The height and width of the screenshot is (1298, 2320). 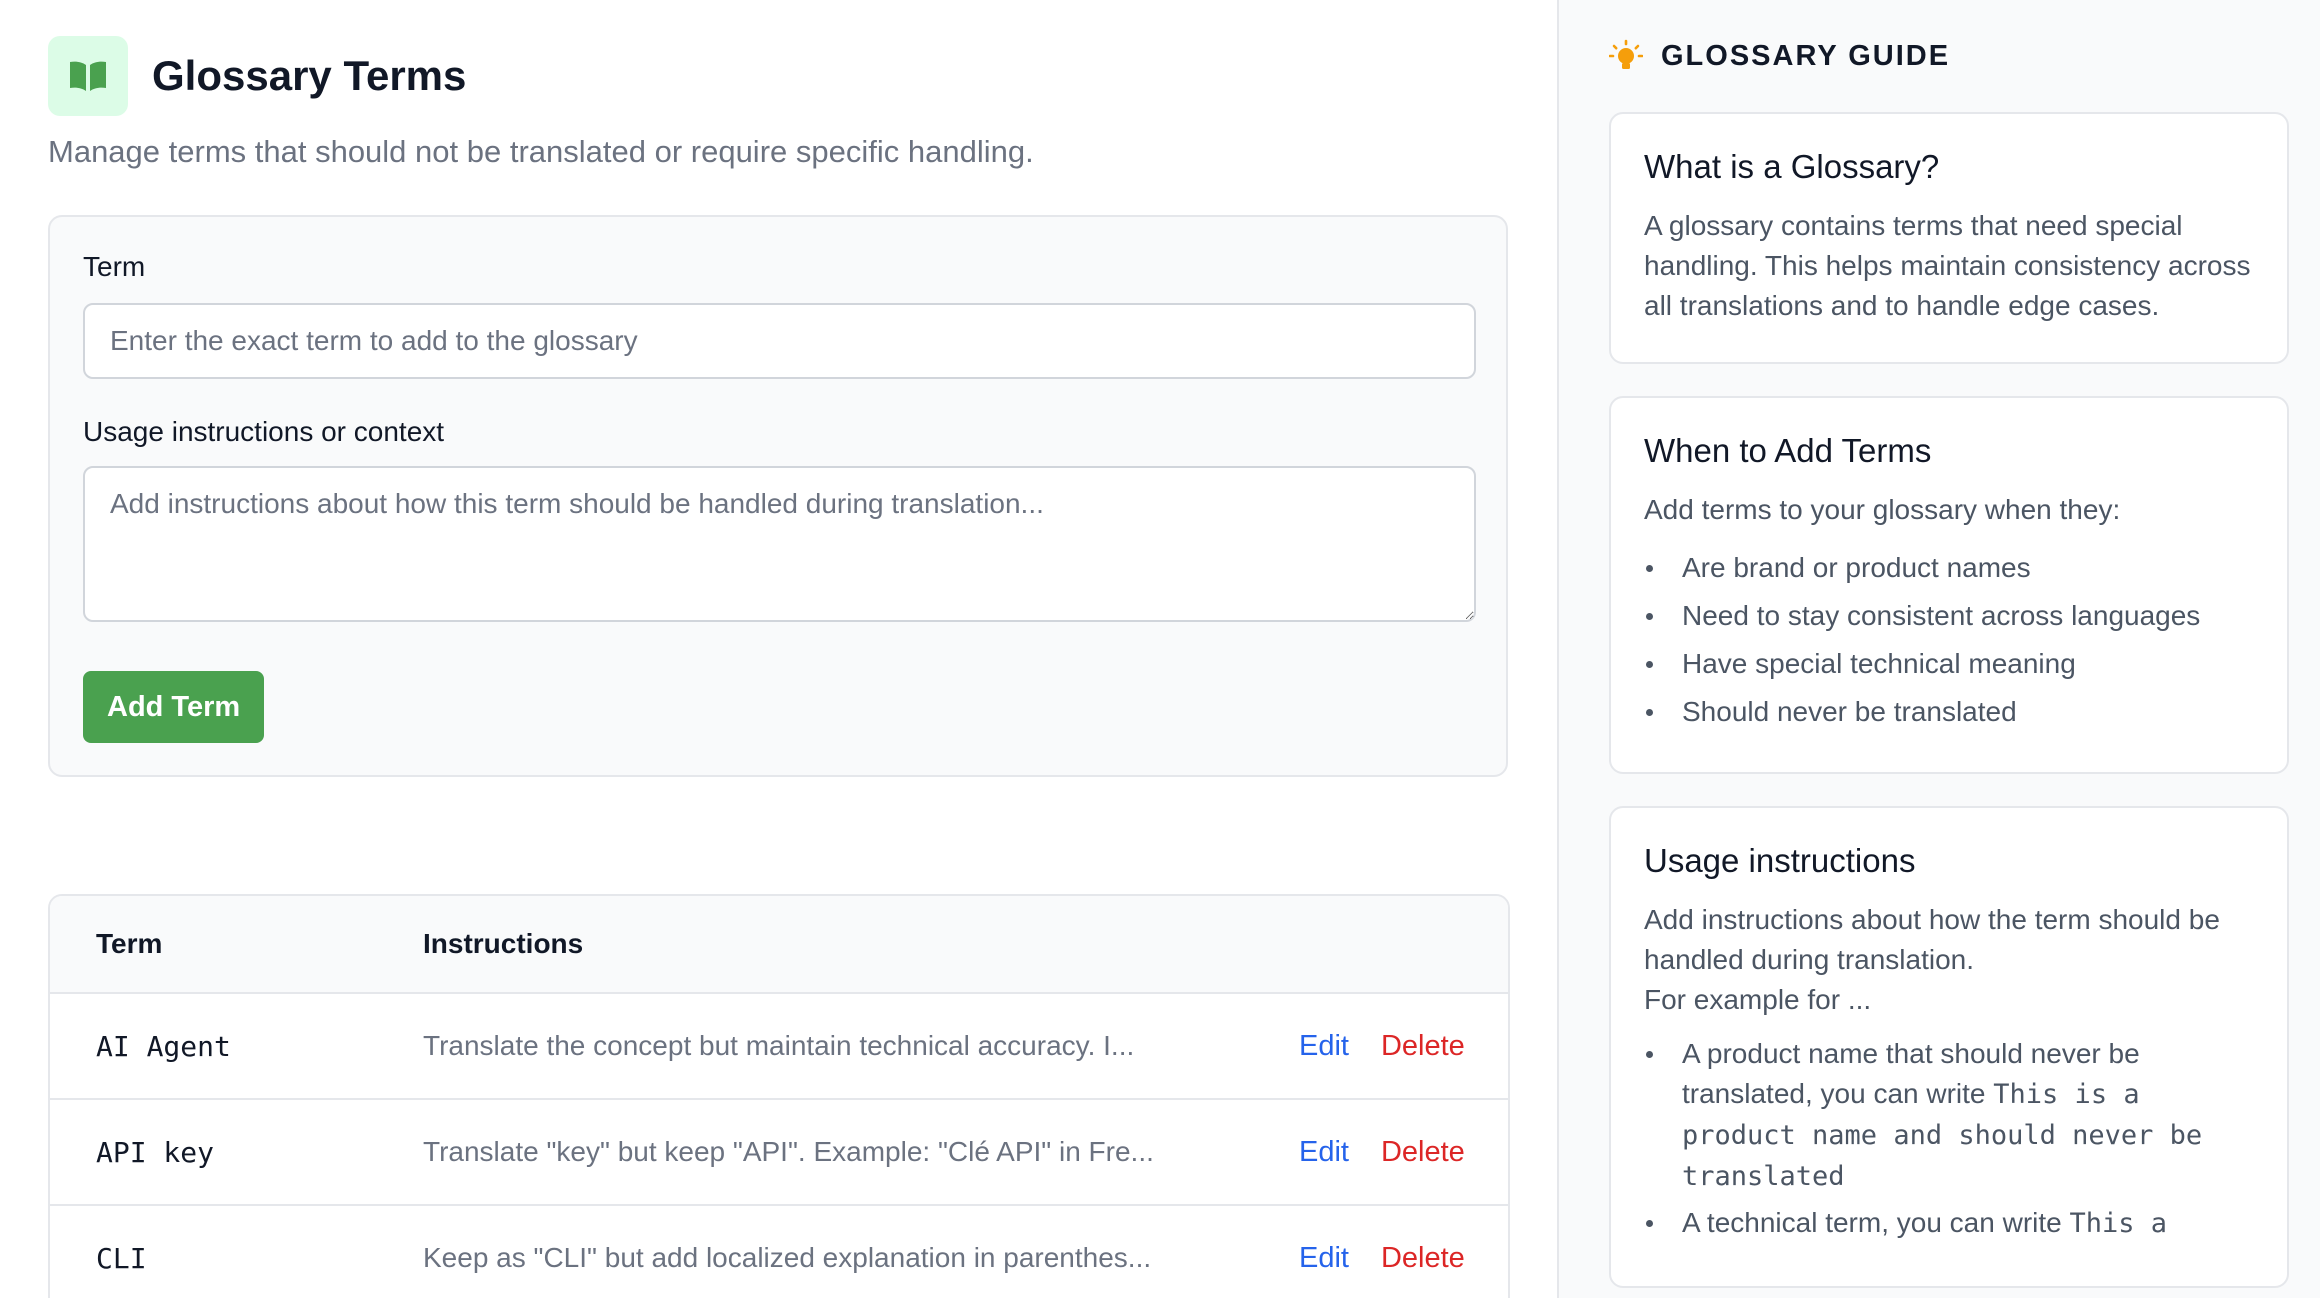 I want to click on open-book-icon, so click(x=88, y=76).